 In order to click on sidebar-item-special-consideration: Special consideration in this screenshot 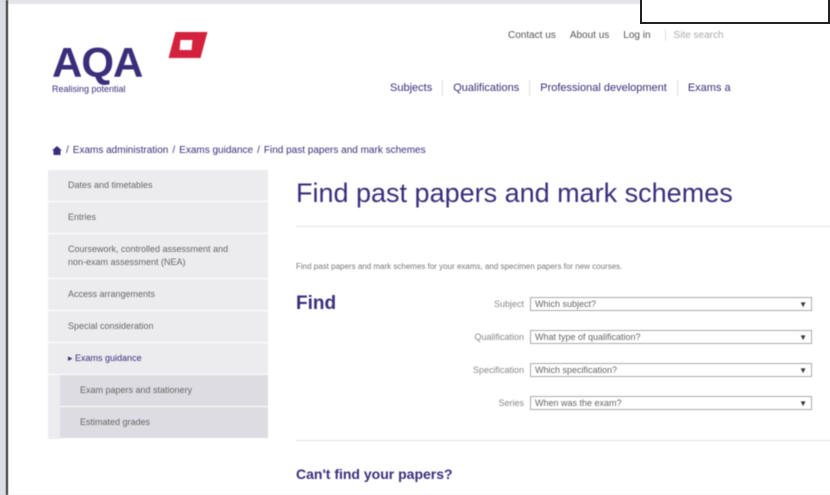, I will do `click(158, 327)`.